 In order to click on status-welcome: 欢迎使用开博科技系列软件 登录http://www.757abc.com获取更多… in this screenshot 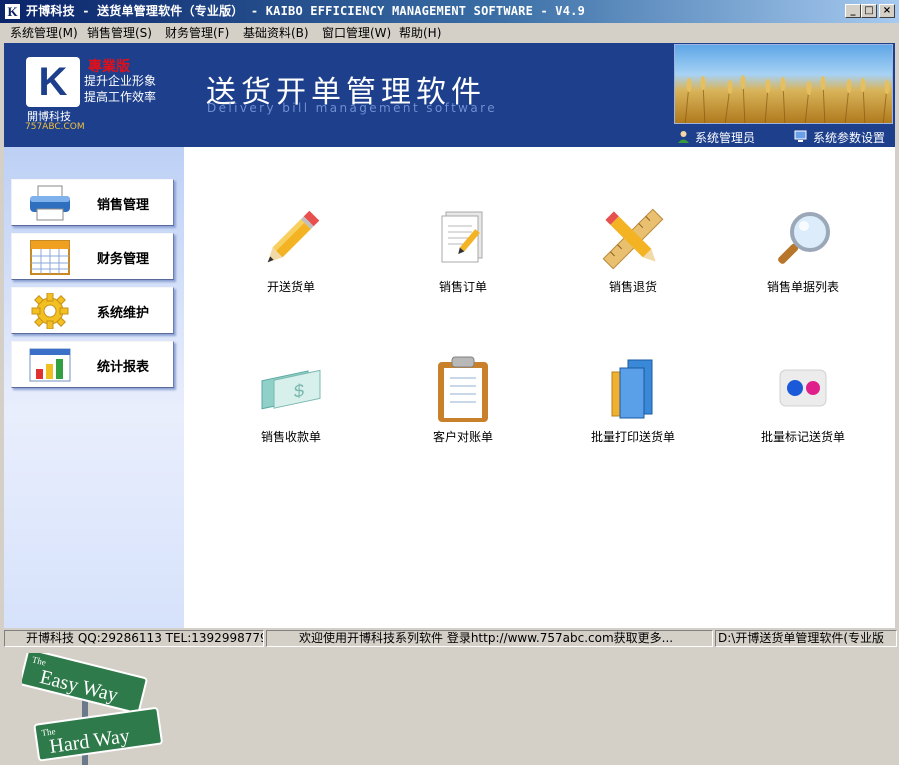, I will do `click(489, 638)`.